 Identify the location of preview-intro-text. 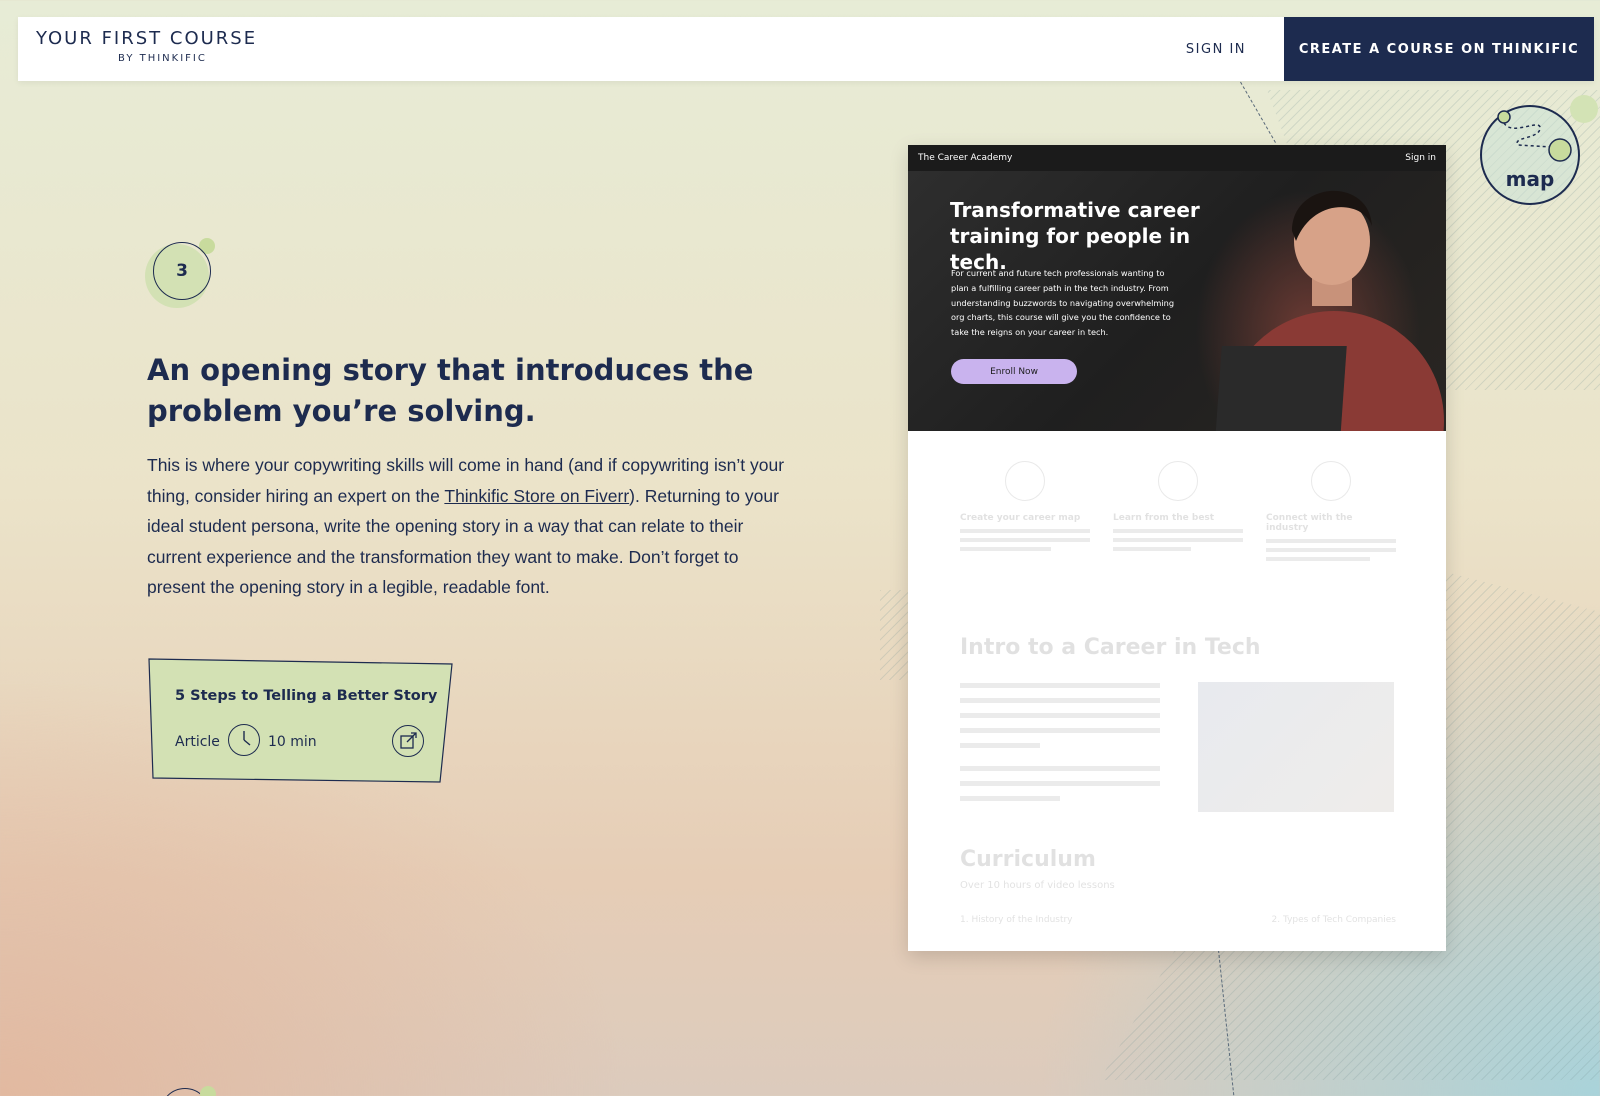
(1060, 747).